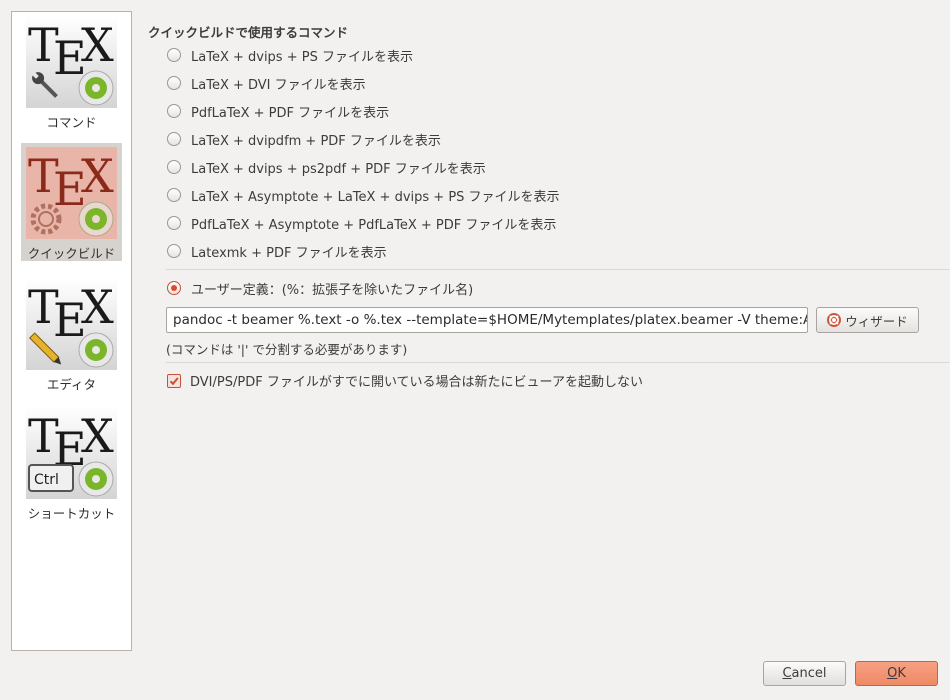  I want to click on sidebar-item-label: コマンド, so click(71, 122).